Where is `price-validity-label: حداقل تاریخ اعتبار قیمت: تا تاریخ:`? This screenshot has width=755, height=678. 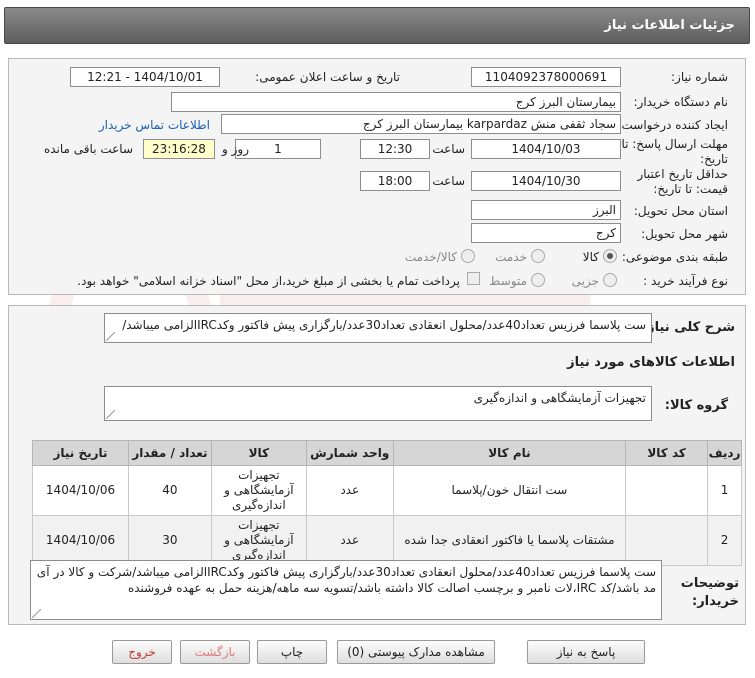 price-validity-label: حداقل تاریخ اعتبار قیمت: تا تاریخ: is located at coordinates (682, 181).